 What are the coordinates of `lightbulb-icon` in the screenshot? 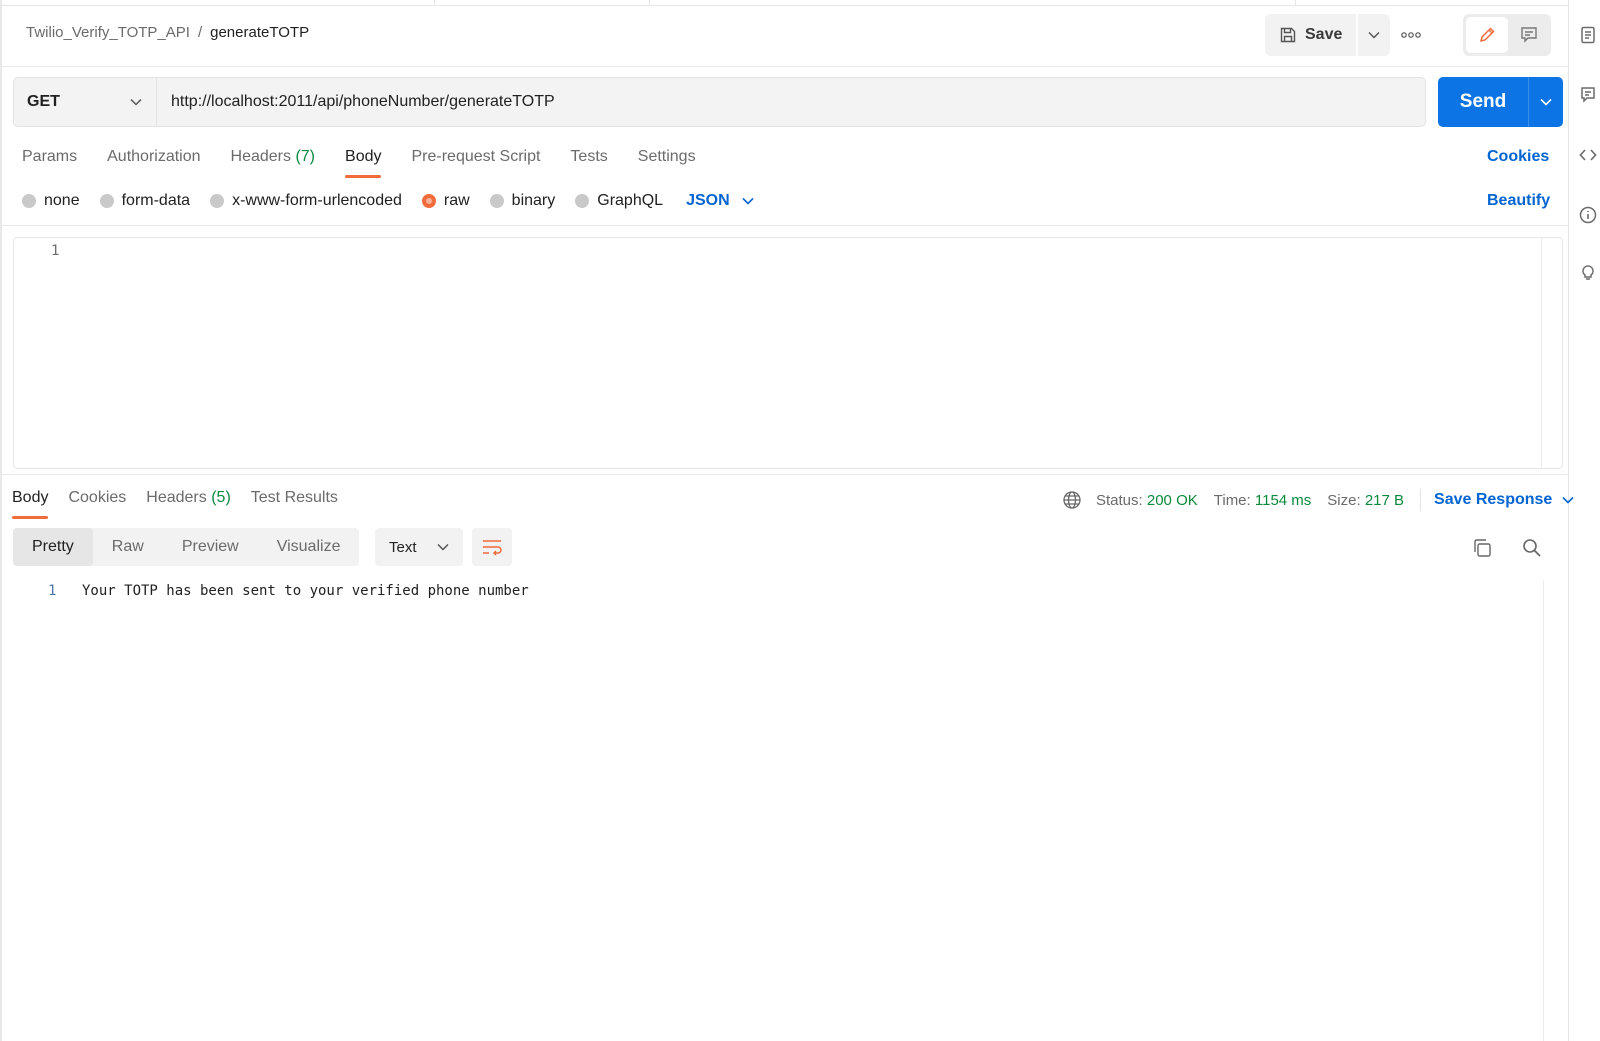 It's located at (1588, 273).